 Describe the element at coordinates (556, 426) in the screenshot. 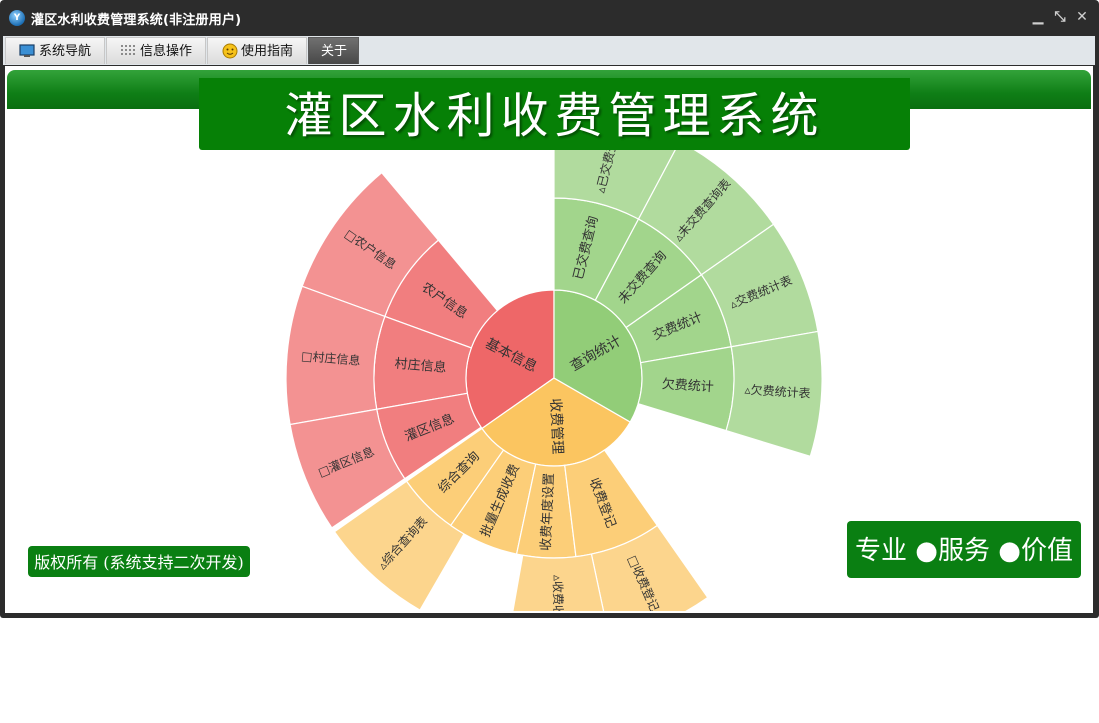

I see `sunburst-label-fee: 收费管理` at that location.